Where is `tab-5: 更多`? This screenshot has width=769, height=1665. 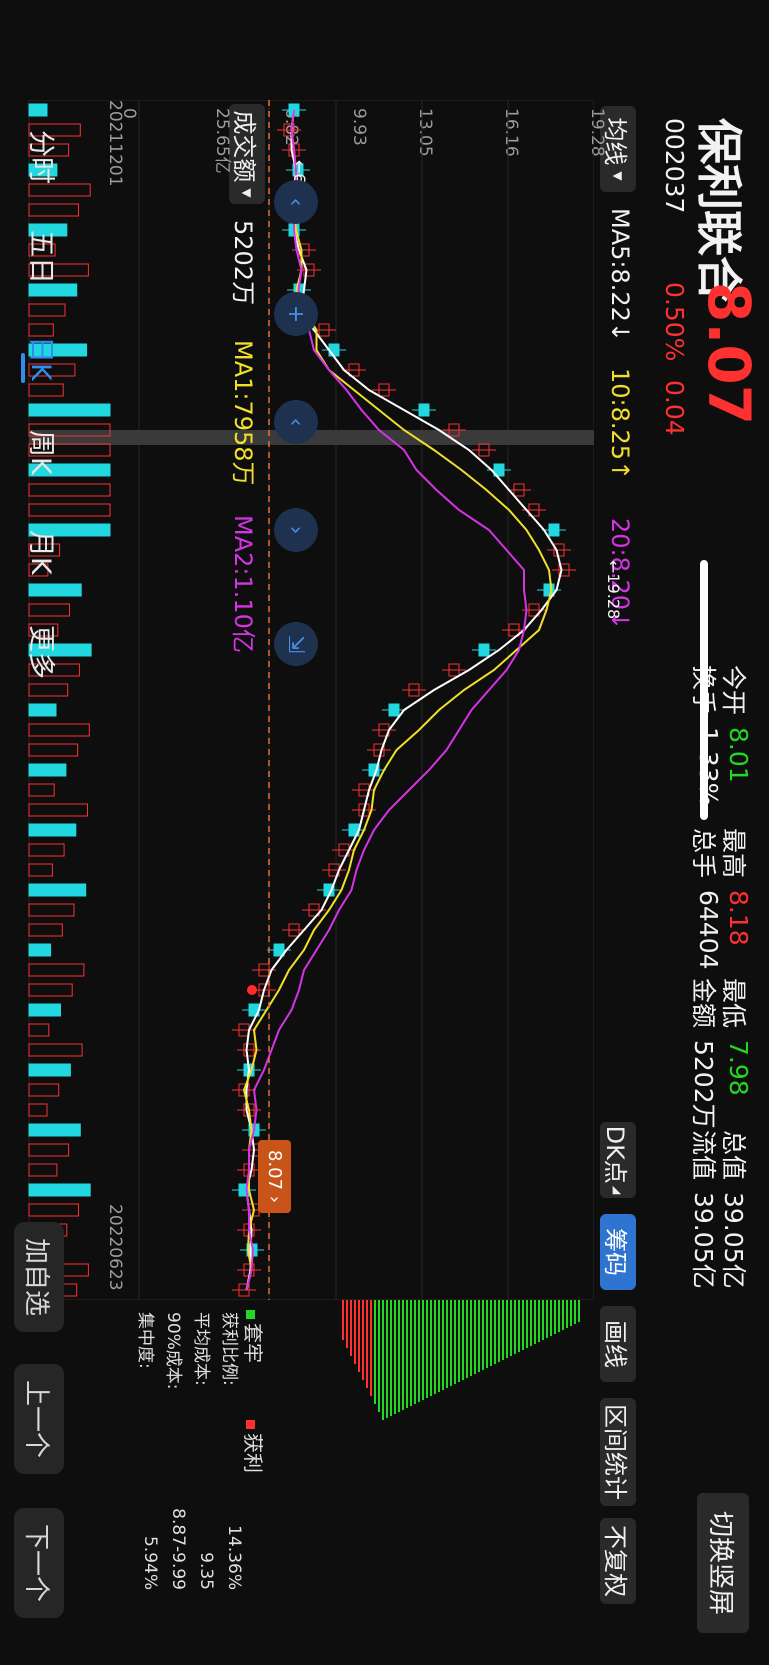
tab-5: 更多 is located at coordinates (43, 652).